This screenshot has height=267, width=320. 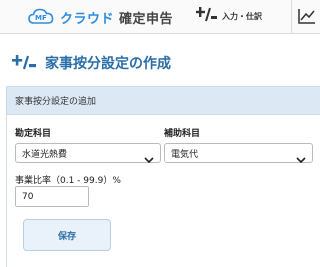 I want to click on save-button-label: 保存, so click(x=66, y=236).